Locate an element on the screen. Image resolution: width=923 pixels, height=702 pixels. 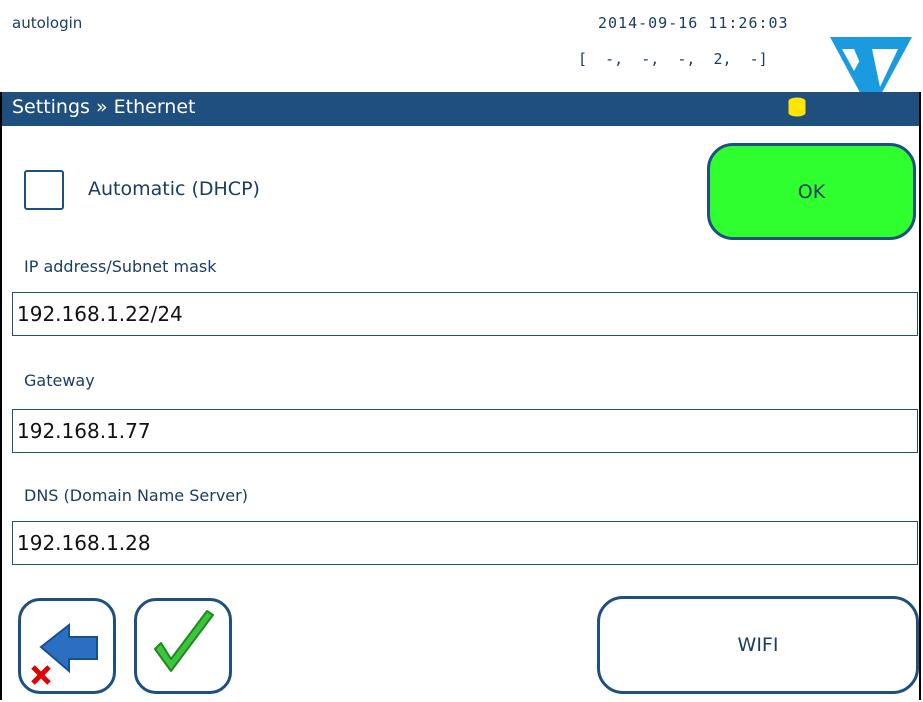
user-name: autologin is located at coordinates (47, 23).